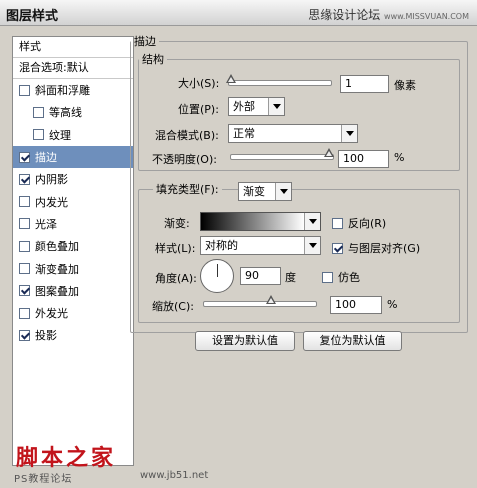 Image resolution: width=477 pixels, height=488 pixels. Describe the element at coordinates (405, 85) in the screenshot. I see `size-unit: 像素` at that location.